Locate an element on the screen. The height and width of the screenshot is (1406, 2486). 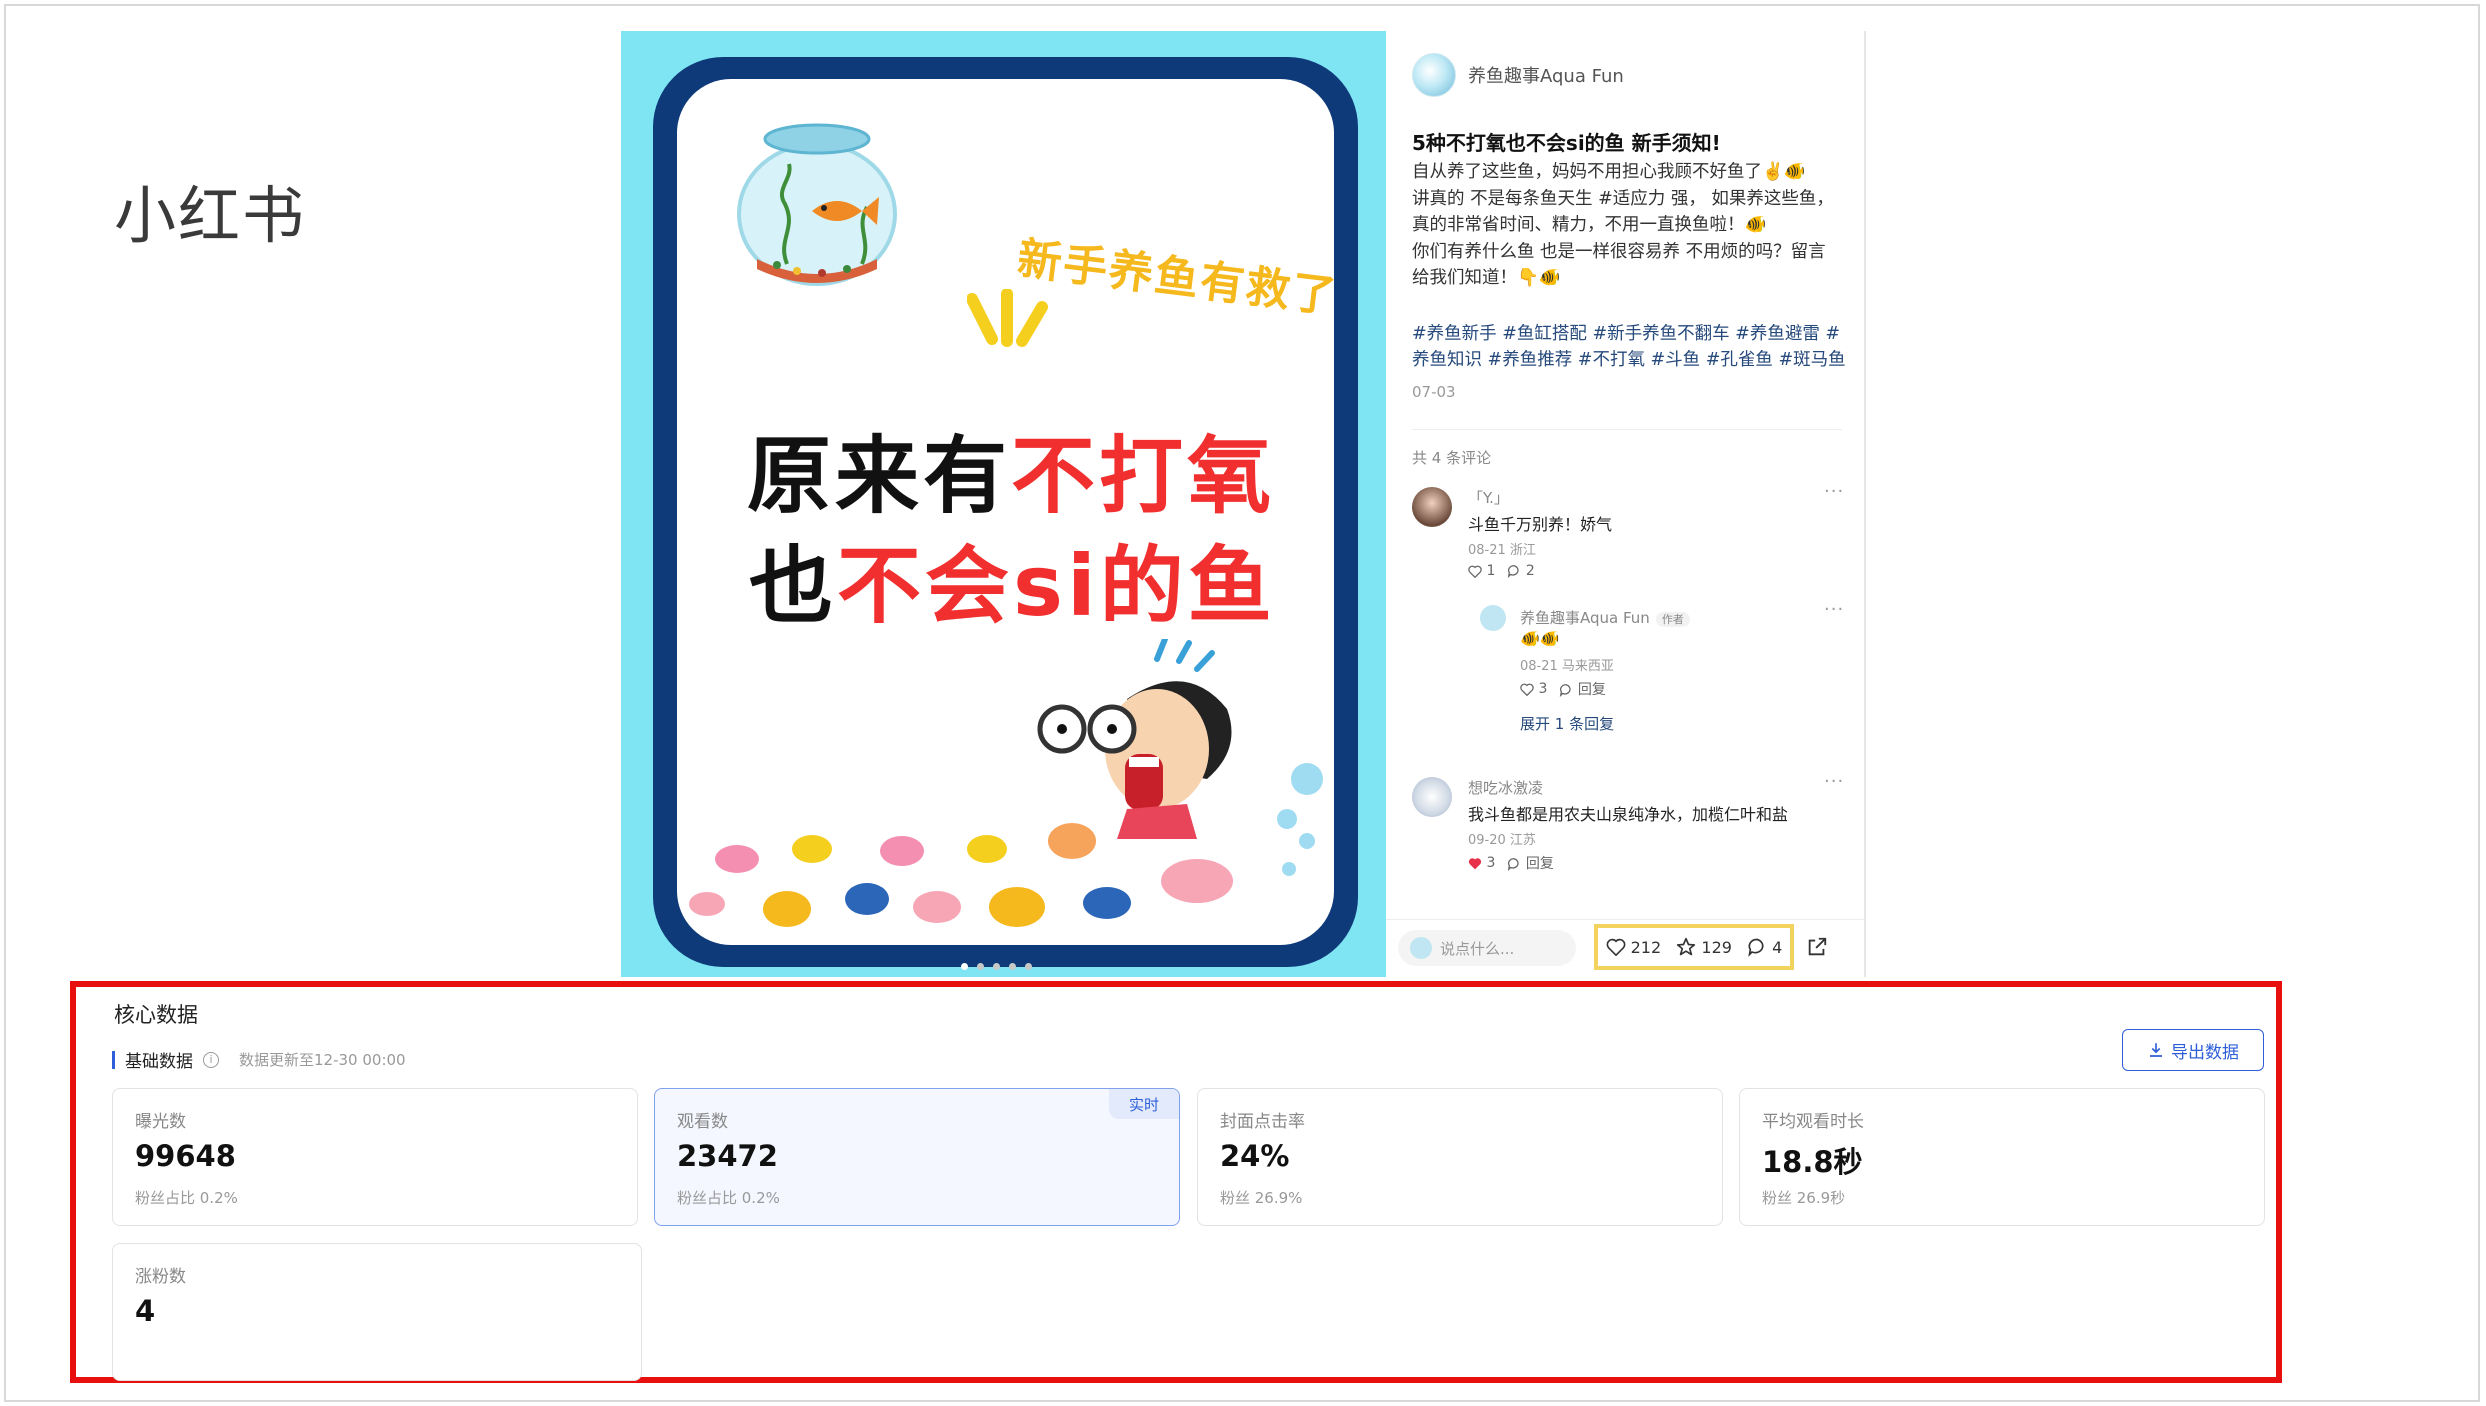
headline-1-dark: 原来有 is located at coordinates (879, 476).